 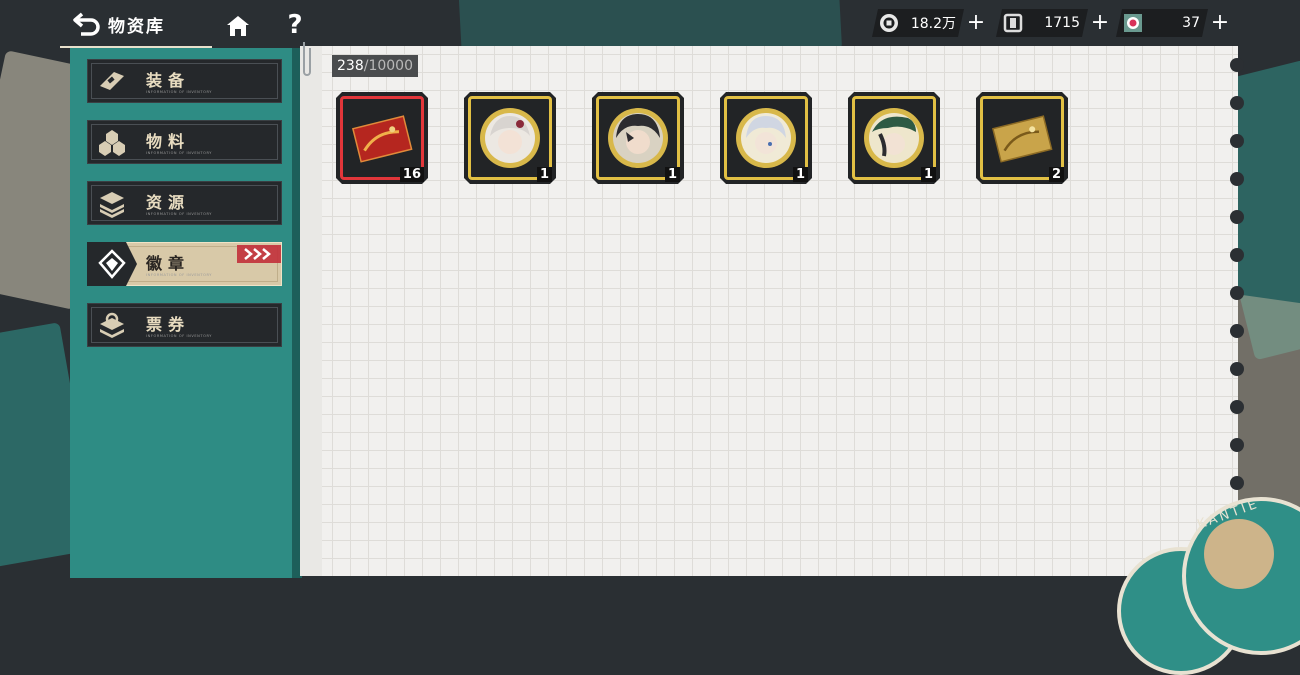 What do you see at coordinates (1237, 313) in the screenshot?
I see `notebook-holes` at bounding box center [1237, 313].